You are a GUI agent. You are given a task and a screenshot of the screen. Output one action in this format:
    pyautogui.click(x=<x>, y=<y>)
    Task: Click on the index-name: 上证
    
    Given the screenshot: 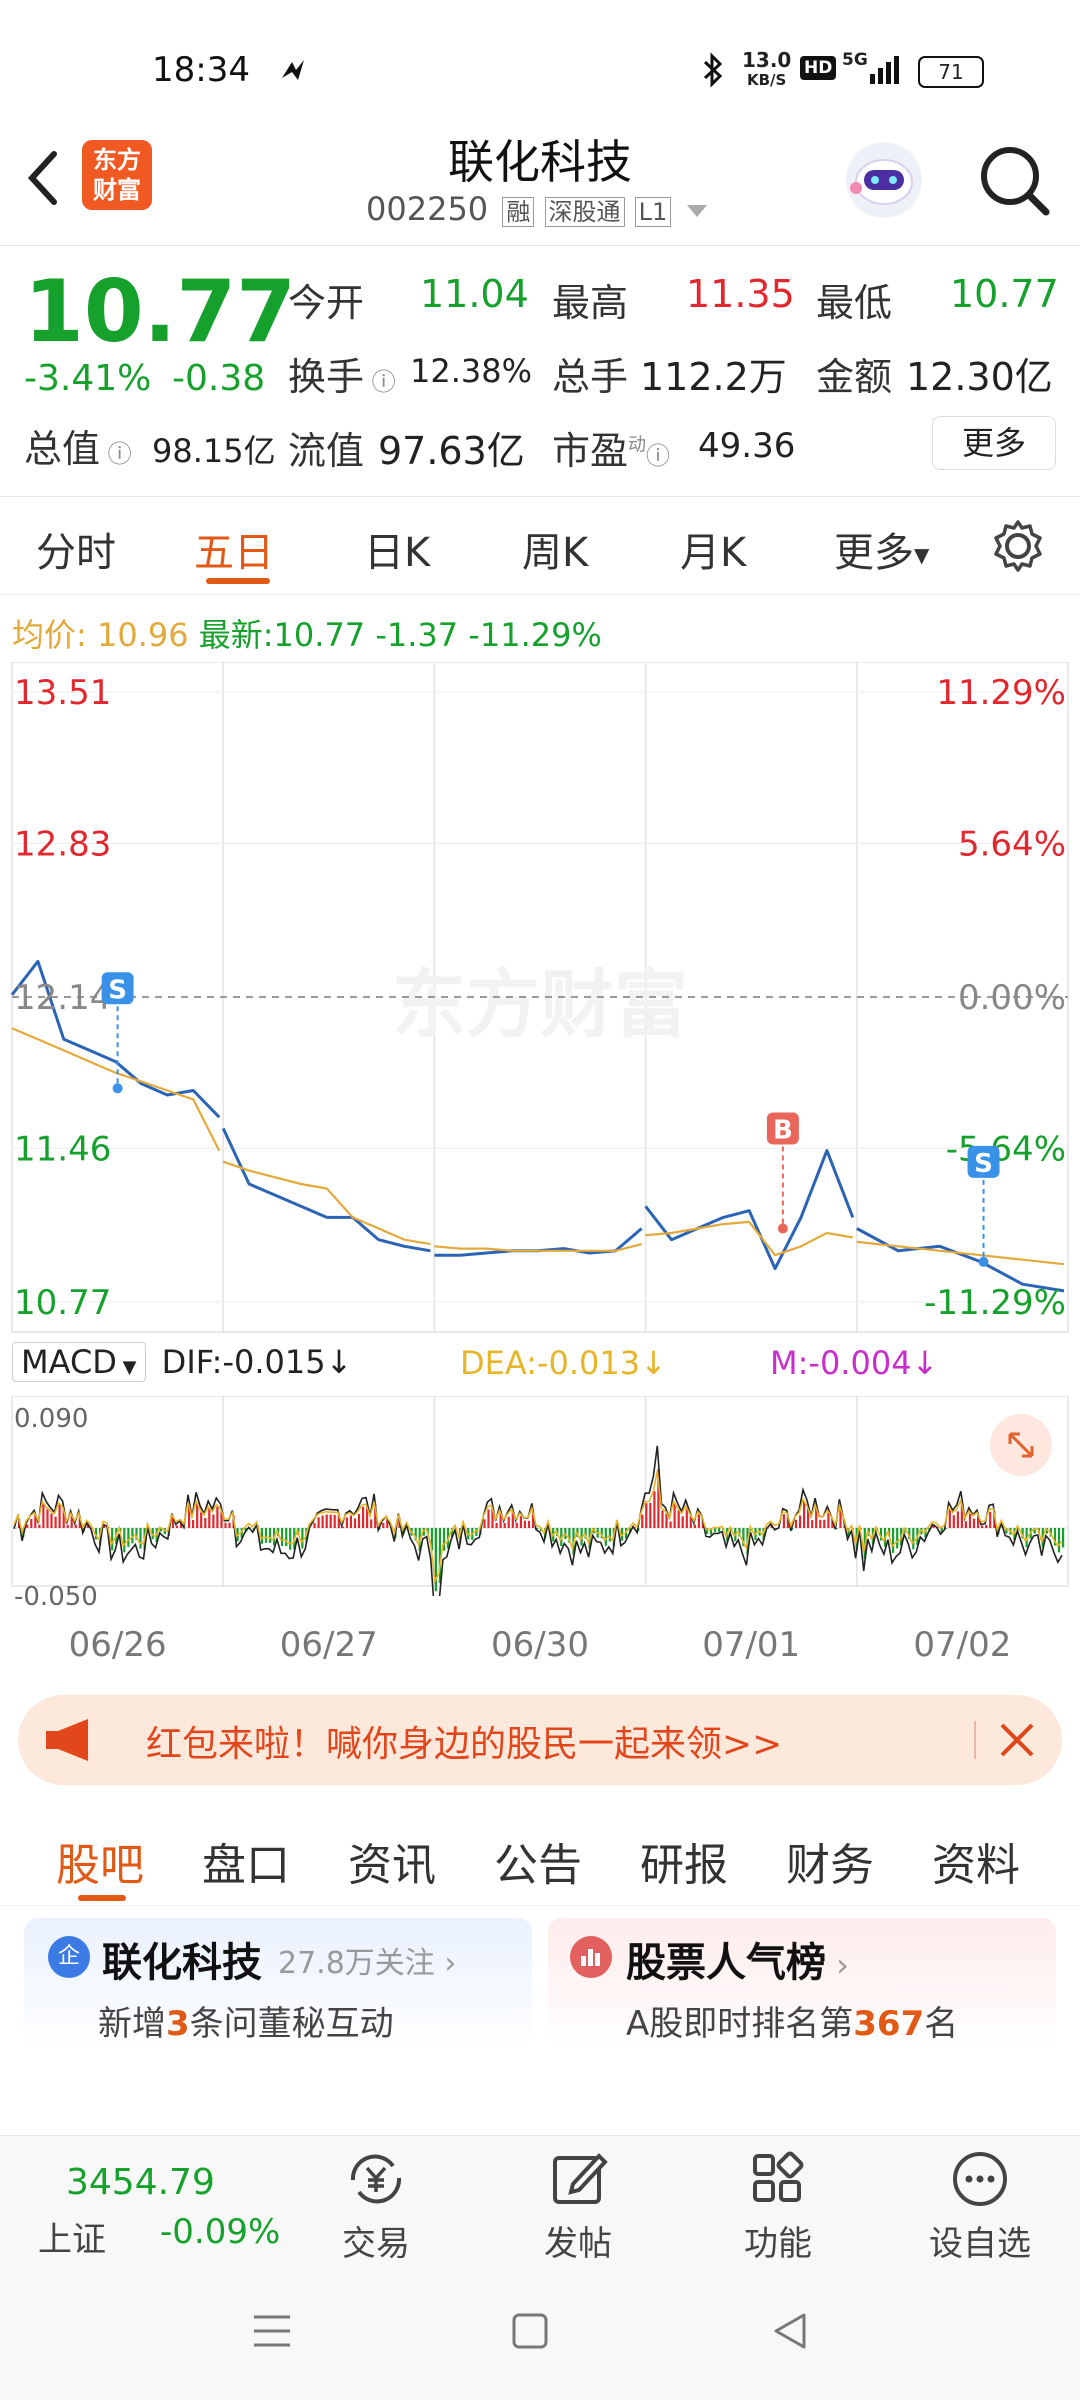 What is the action you would take?
    pyautogui.click(x=72, y=2240)
    